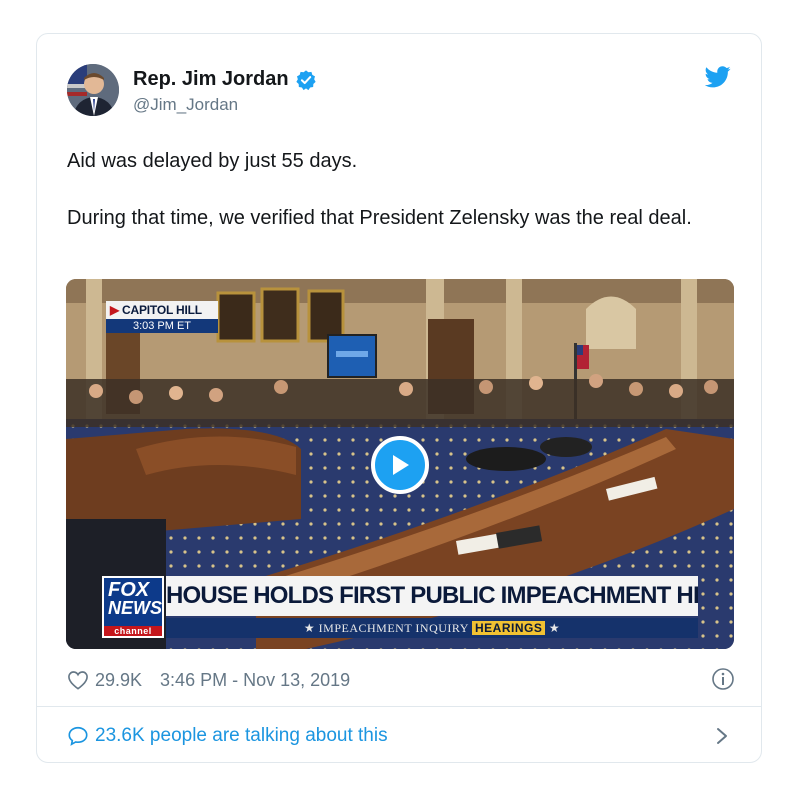 This screenshot has width=799, height=795. What do you see at coordinates (509, 628) in the screenshot?
I see `ticker-highlight: HEARINGS` at bounding box center [509, 628].